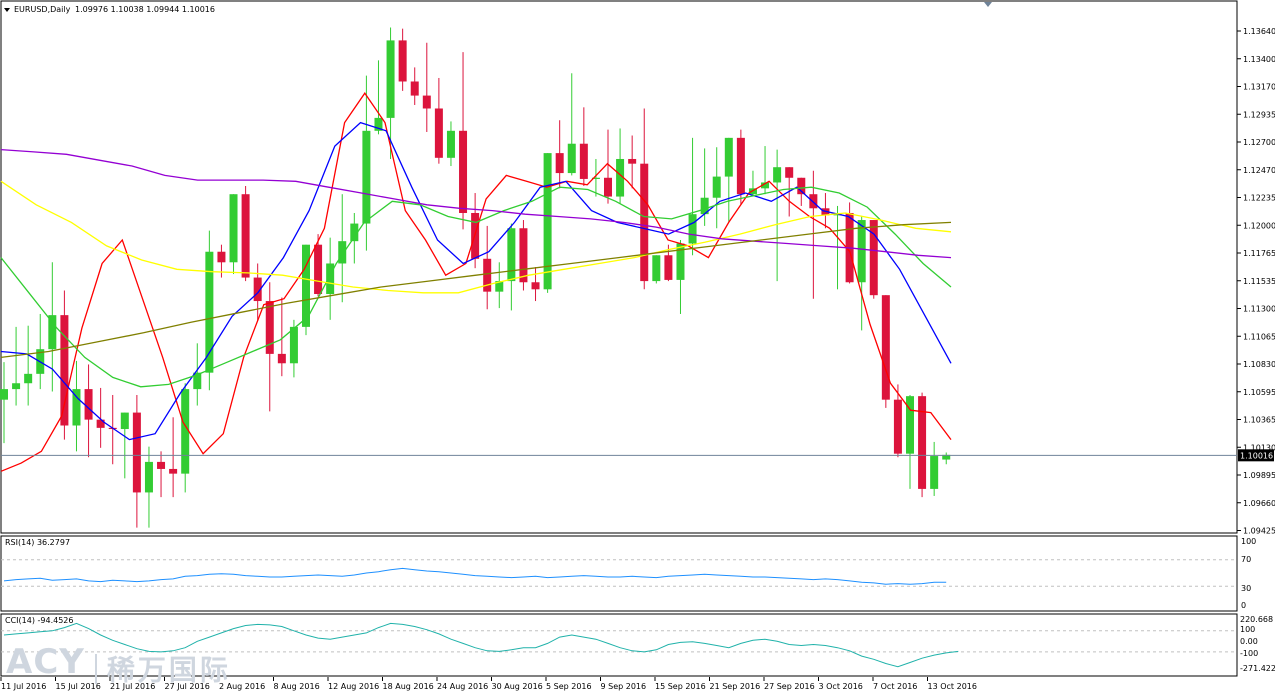 The image size is (1275, 699). I want to click on price-axis-label: 1.12935, so click(1259, 114).